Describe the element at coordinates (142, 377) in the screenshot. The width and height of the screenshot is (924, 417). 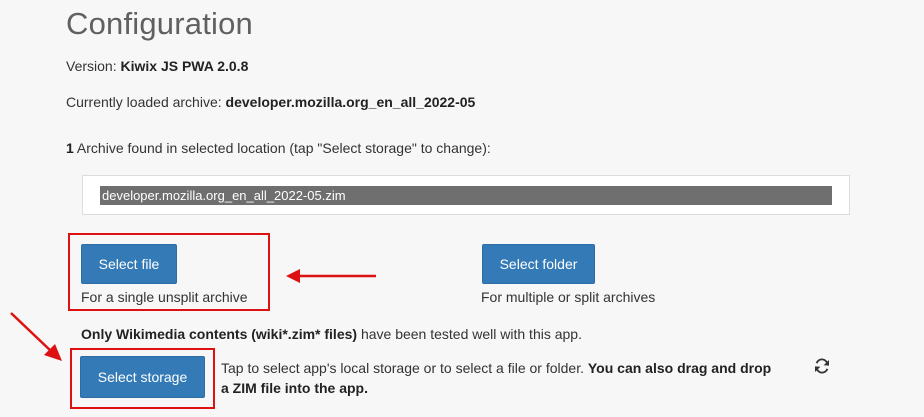
I see `select-storage-button: Select storage` at that location.